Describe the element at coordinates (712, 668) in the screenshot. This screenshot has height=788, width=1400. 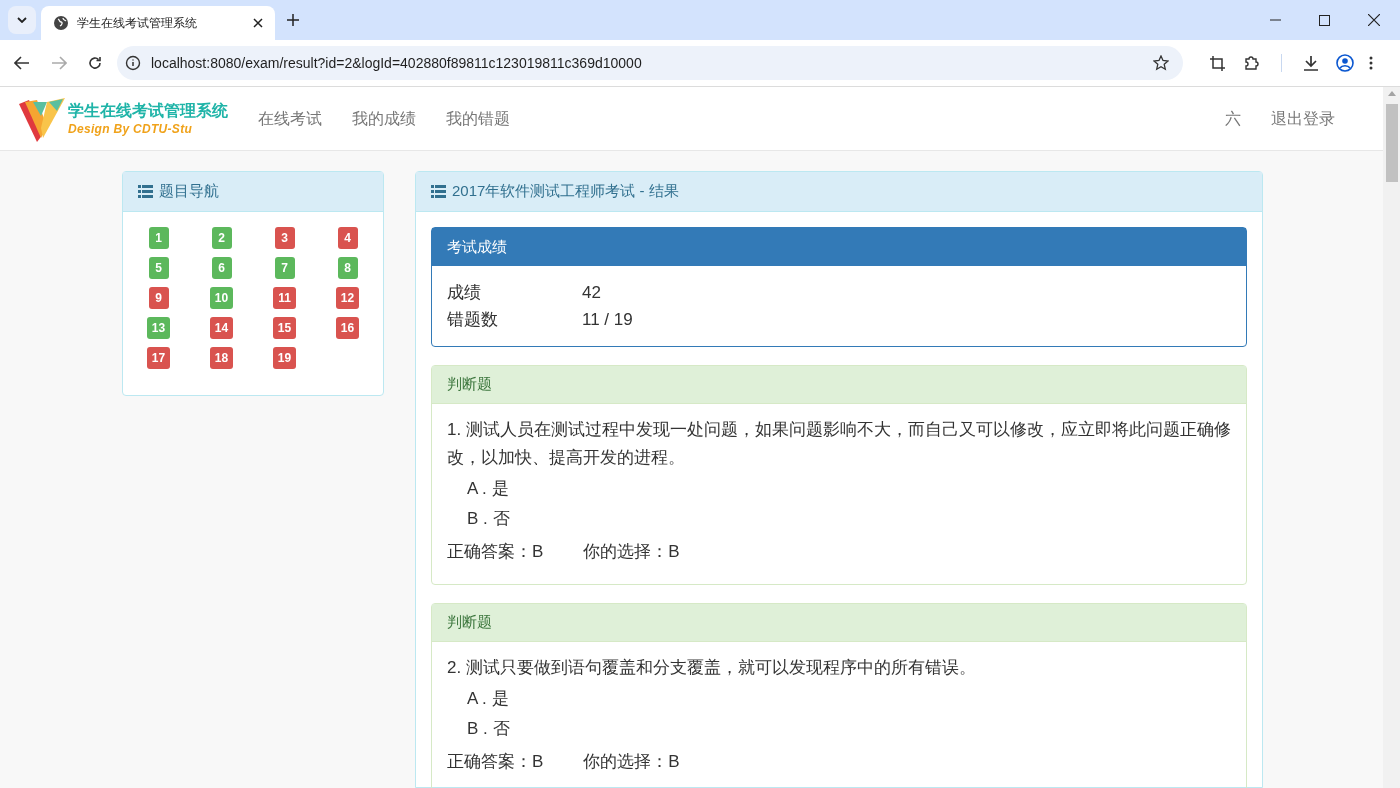
I see `question-text: 2. 测试只要做到语句覆盖和分支覆盖，就可以发现程序中的所有错误。` at that location.